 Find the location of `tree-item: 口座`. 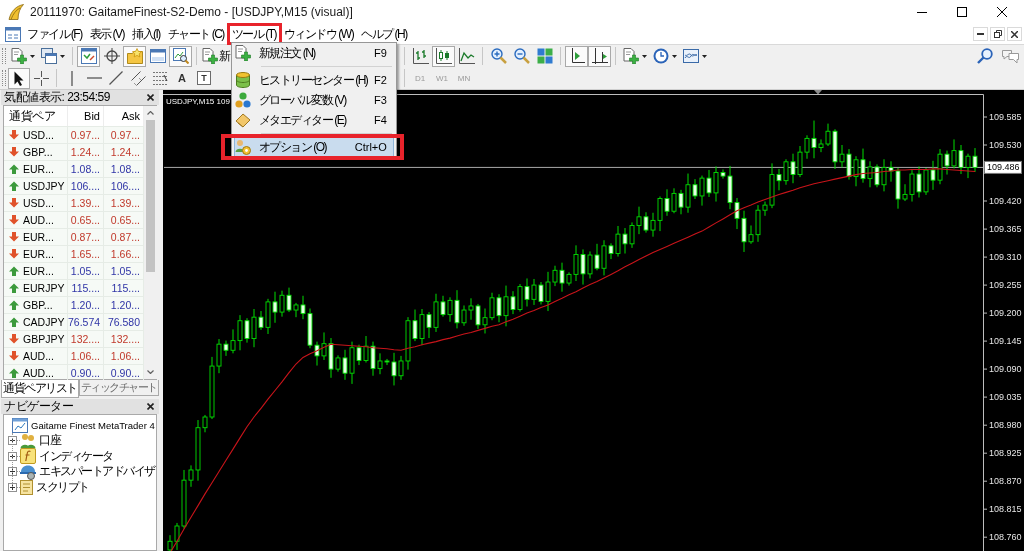

tree-item: 口座 is located at coordinates (49, 441).